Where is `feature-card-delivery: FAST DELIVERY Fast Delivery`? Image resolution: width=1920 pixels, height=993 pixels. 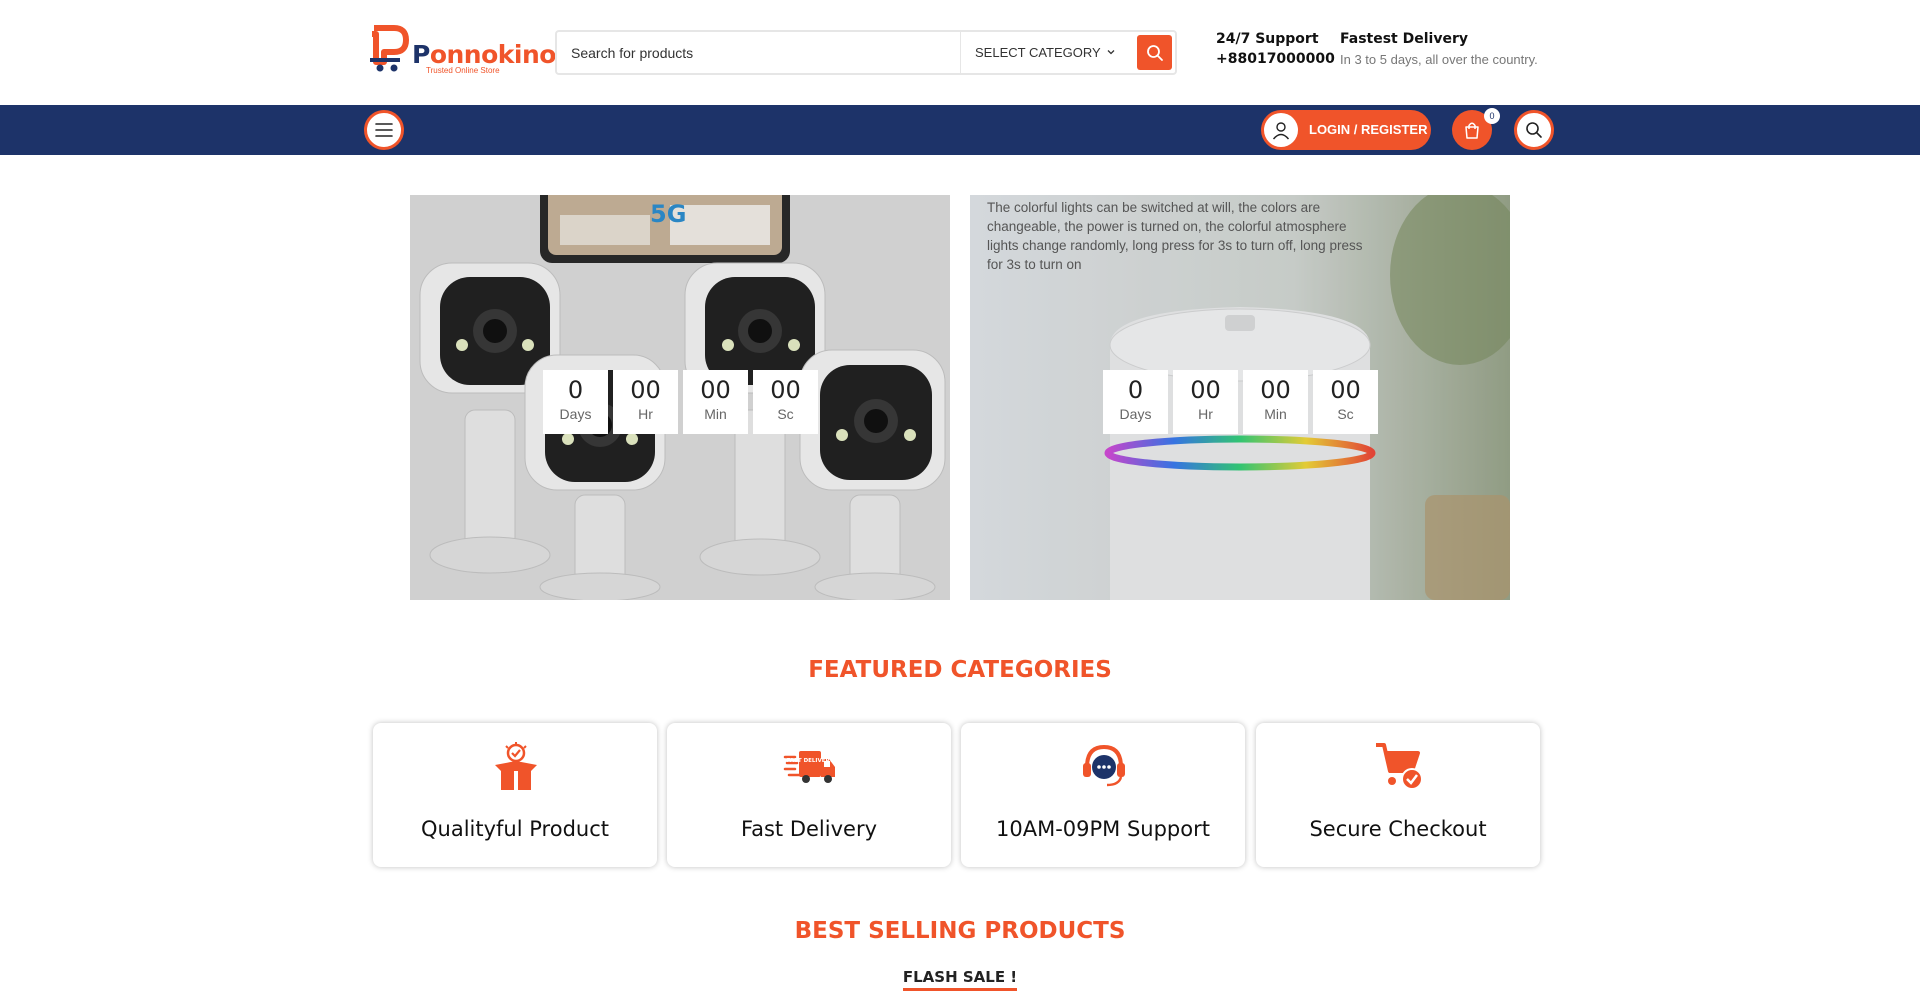 feature-card-delivery: FAST DELIVERY Fast Delivery is located at coordinates (809, 795).